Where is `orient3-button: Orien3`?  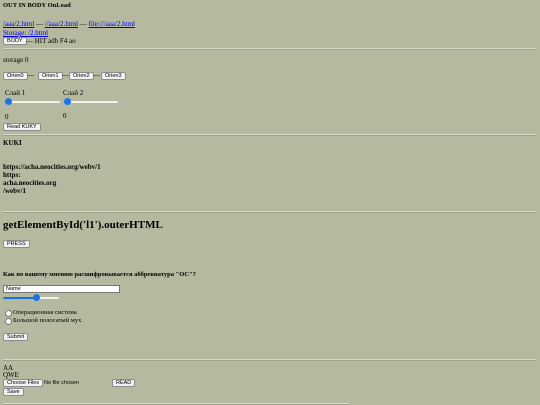 orient3-button: Orien3 is located at coordinates (113, 76).